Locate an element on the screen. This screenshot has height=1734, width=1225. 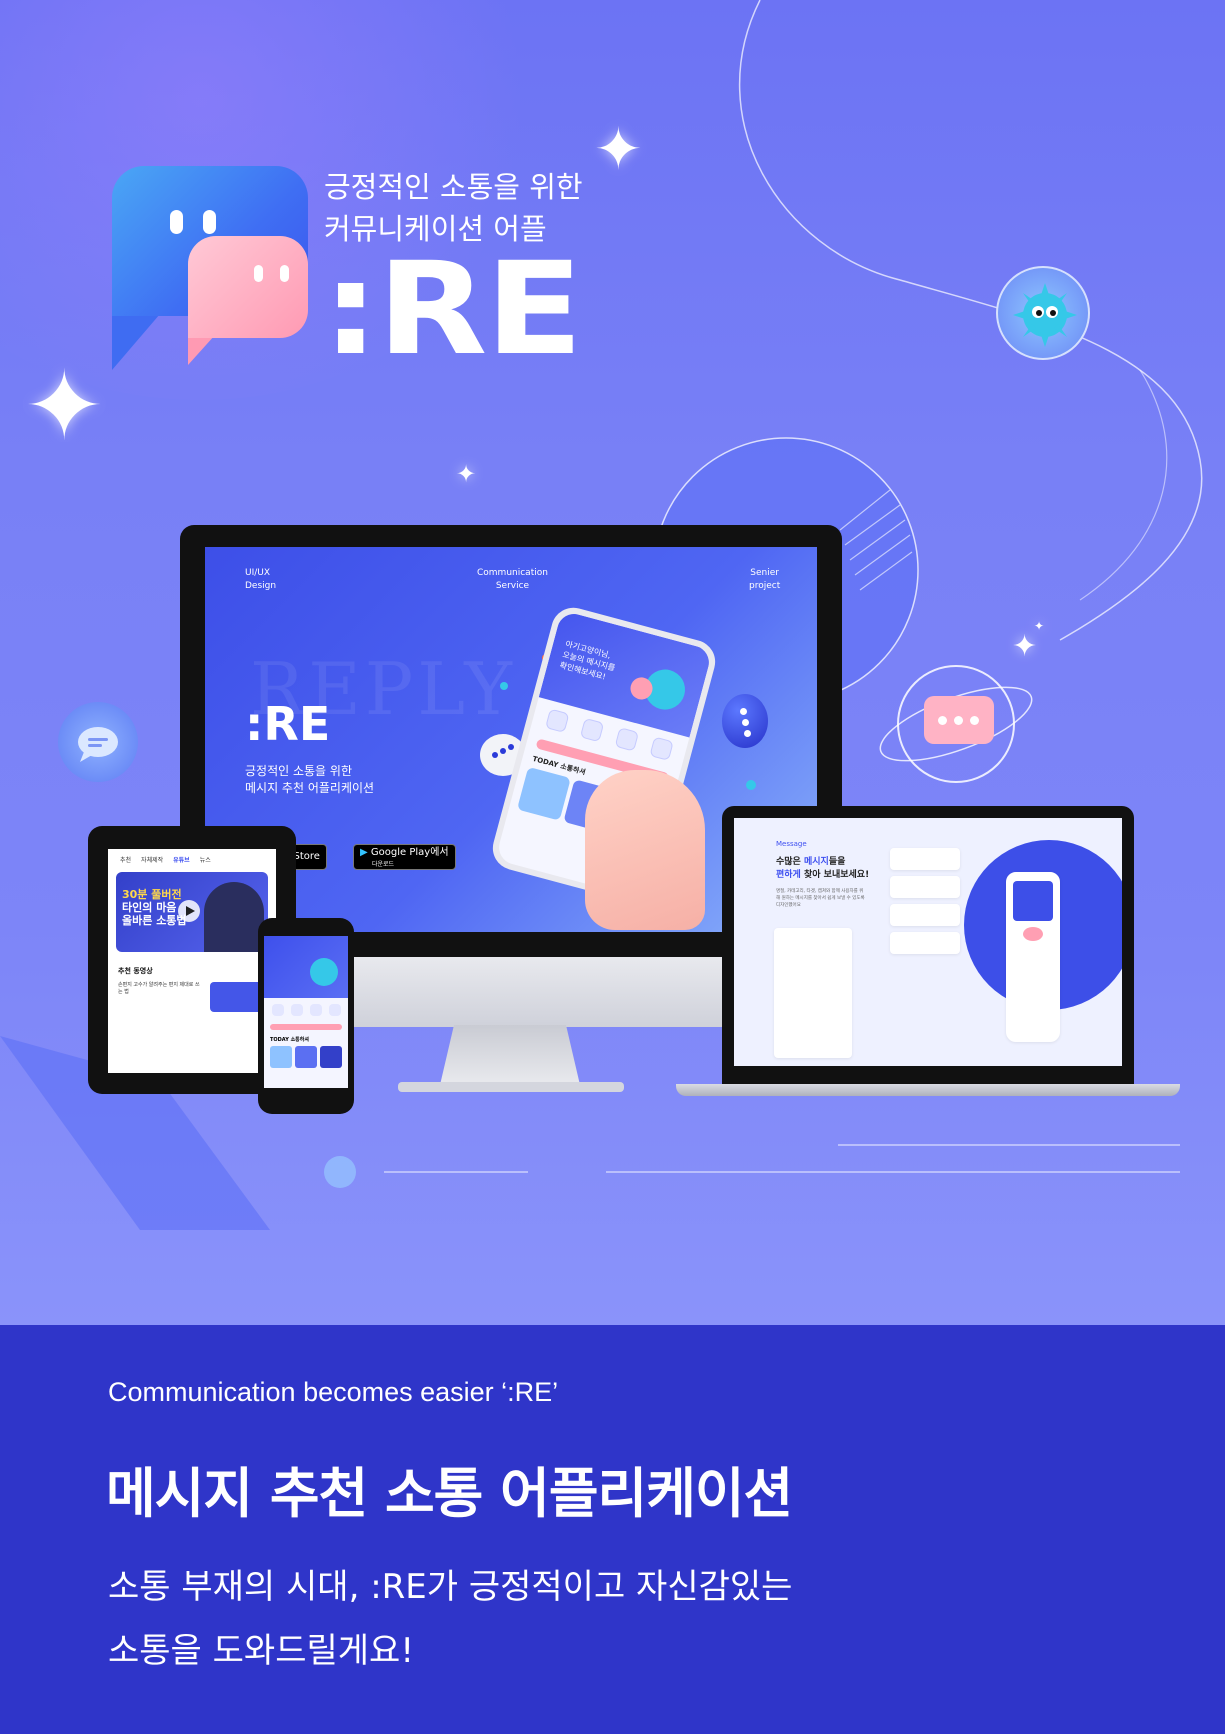
tab-recommend: 추천 is located at coordinates (125, 859).